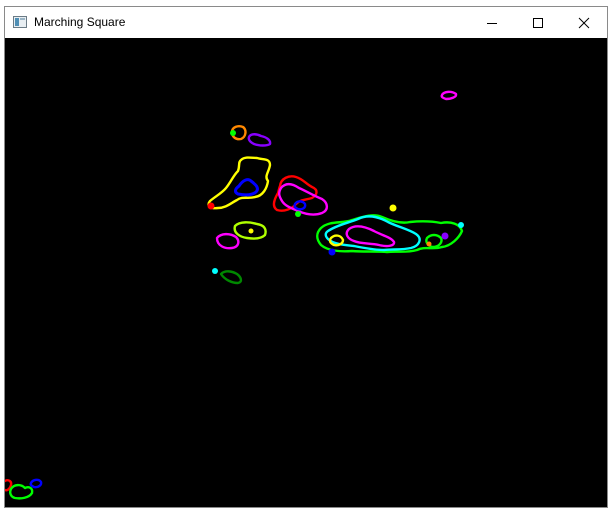 The height and width of the screenshot is (512, 612). Describe the element at coordinates (231, 277) in the screenshot. I see `contour-darkgreen` at that location.